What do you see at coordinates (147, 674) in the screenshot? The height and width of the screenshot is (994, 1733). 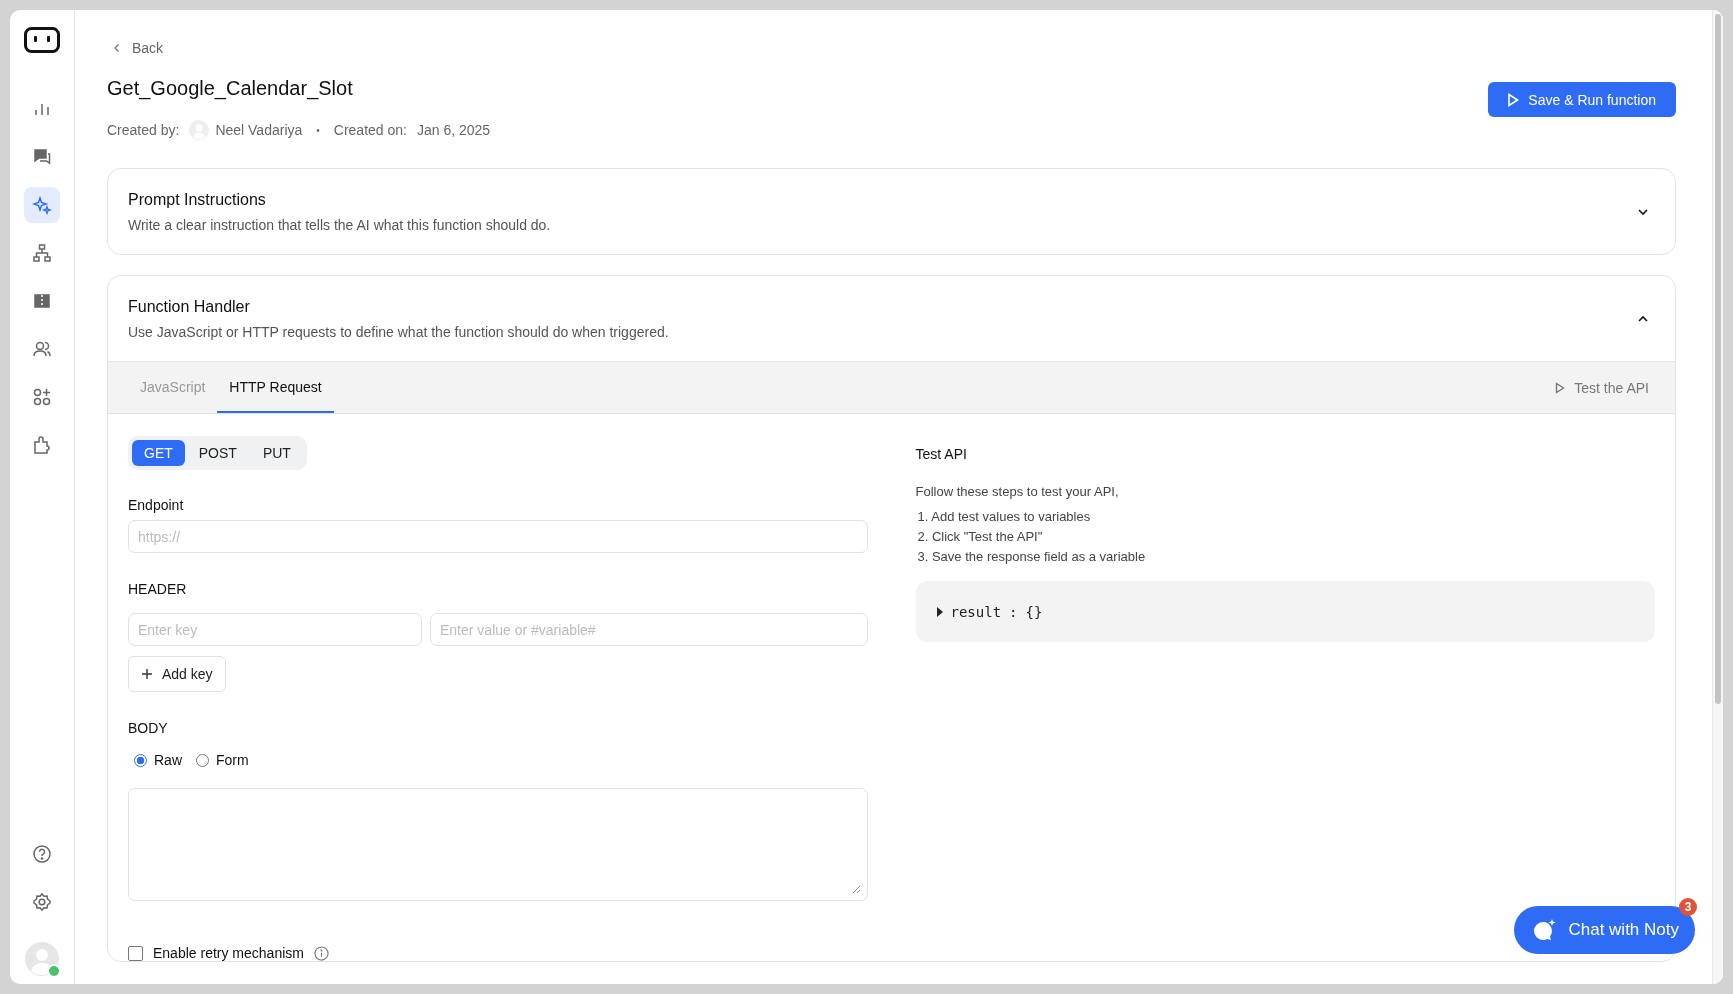 I see `plus-icon` at bounding box center [147, 674].